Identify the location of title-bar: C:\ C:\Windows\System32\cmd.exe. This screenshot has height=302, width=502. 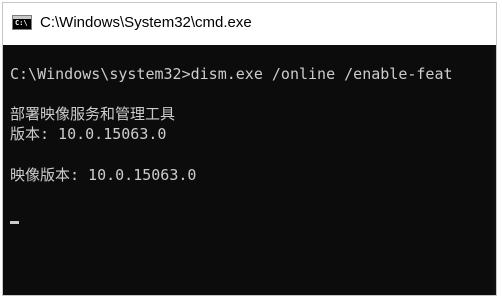
(249, 24).